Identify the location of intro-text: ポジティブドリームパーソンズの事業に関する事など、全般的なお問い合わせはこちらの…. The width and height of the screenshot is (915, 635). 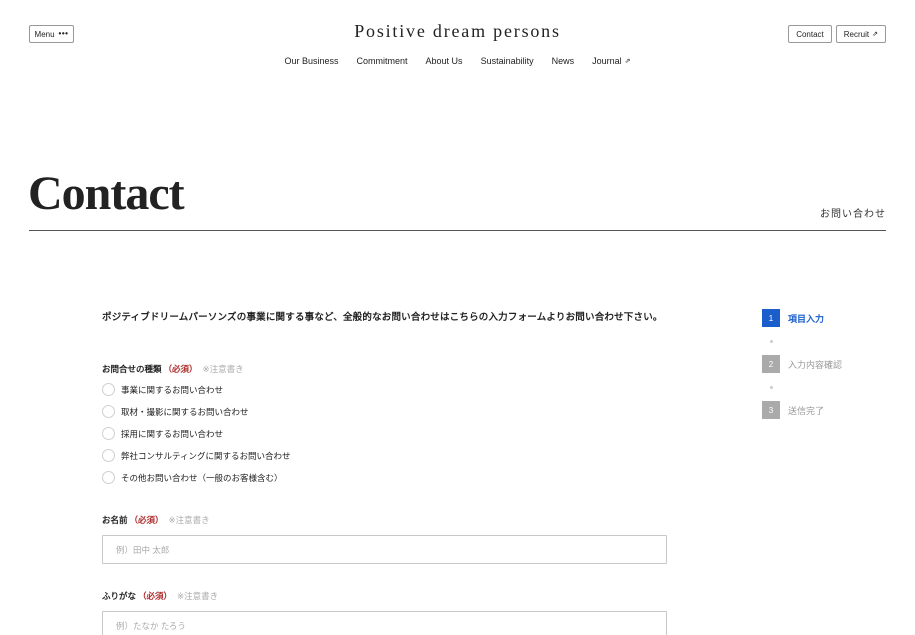
(382, 317).